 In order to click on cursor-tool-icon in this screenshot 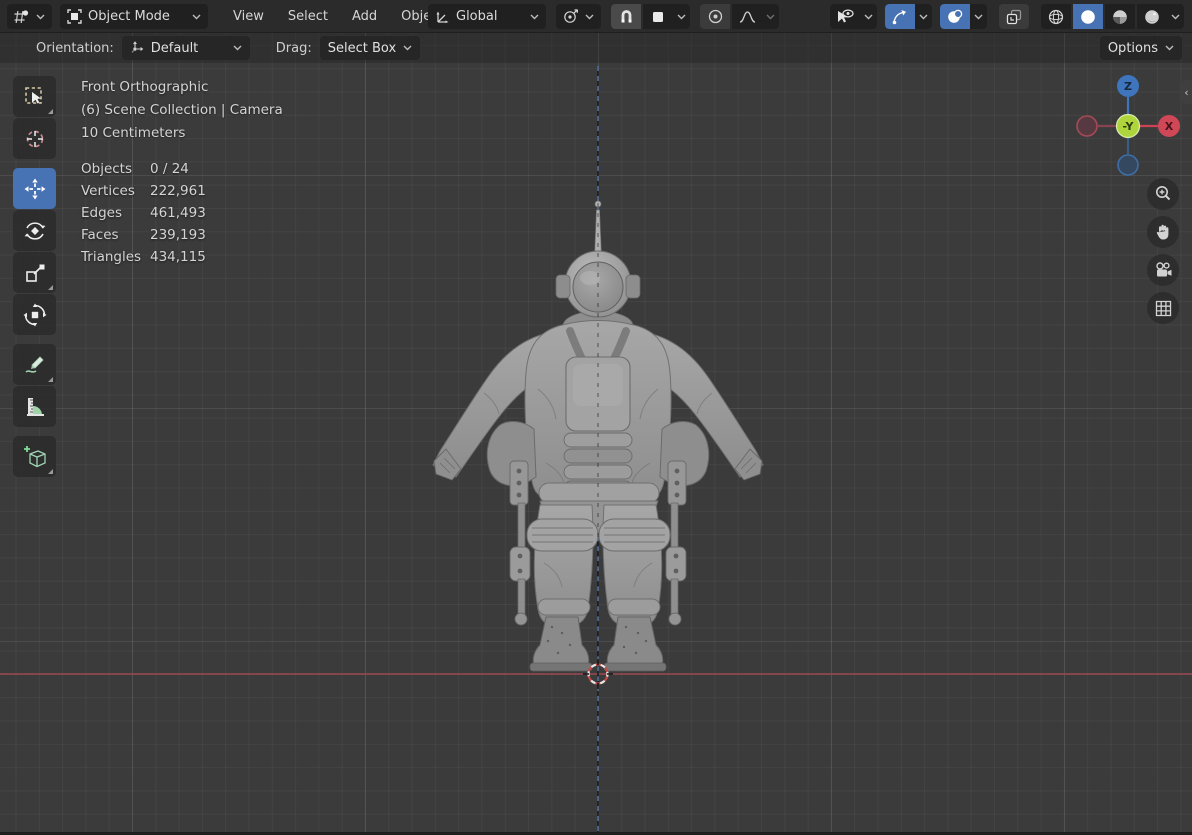, I will do `click(35, 139)`.